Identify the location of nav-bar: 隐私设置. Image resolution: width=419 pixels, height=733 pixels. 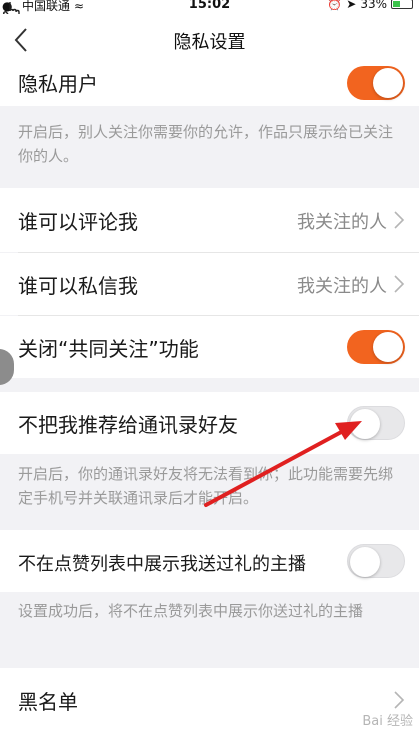
(209, 40).